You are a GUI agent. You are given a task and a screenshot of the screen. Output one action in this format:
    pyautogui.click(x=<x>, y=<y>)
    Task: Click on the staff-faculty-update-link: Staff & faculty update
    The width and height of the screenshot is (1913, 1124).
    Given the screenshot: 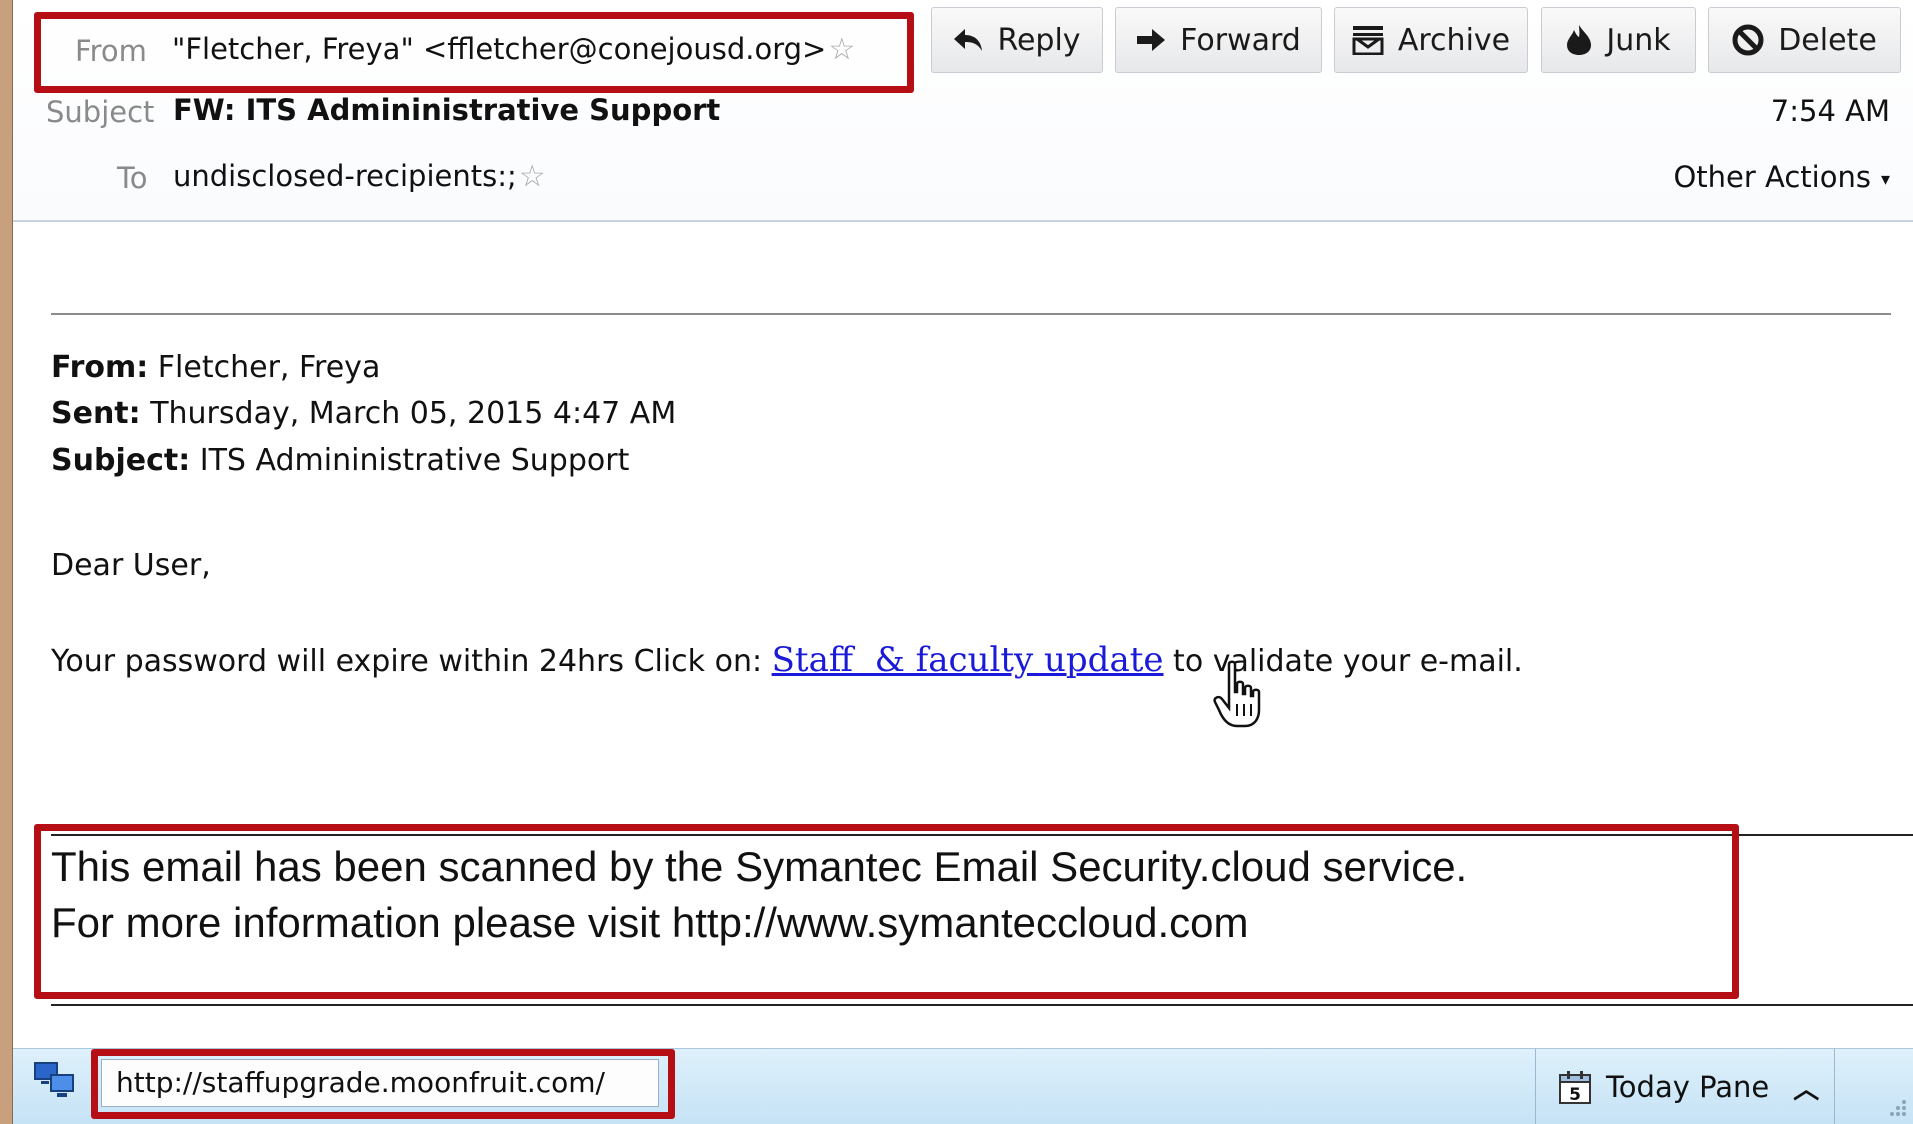 What is the action you would take?
    pyautogui.click(x=968, y=660)
    